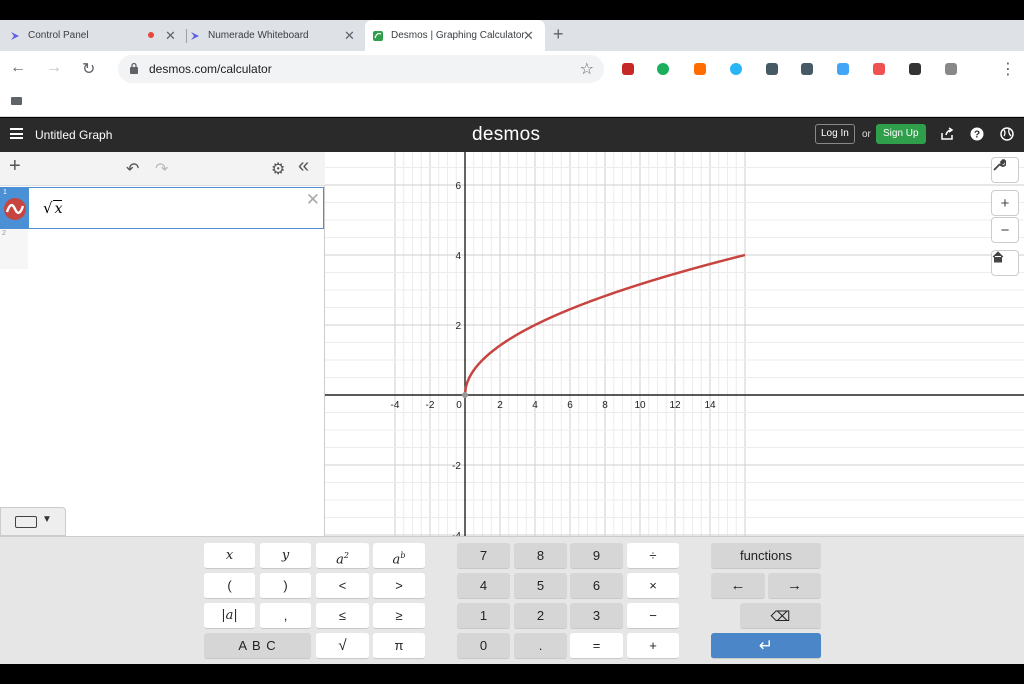 This screenshot has height=684, width=1024. I want to click on key-close-paren: ), so click(285, 586).